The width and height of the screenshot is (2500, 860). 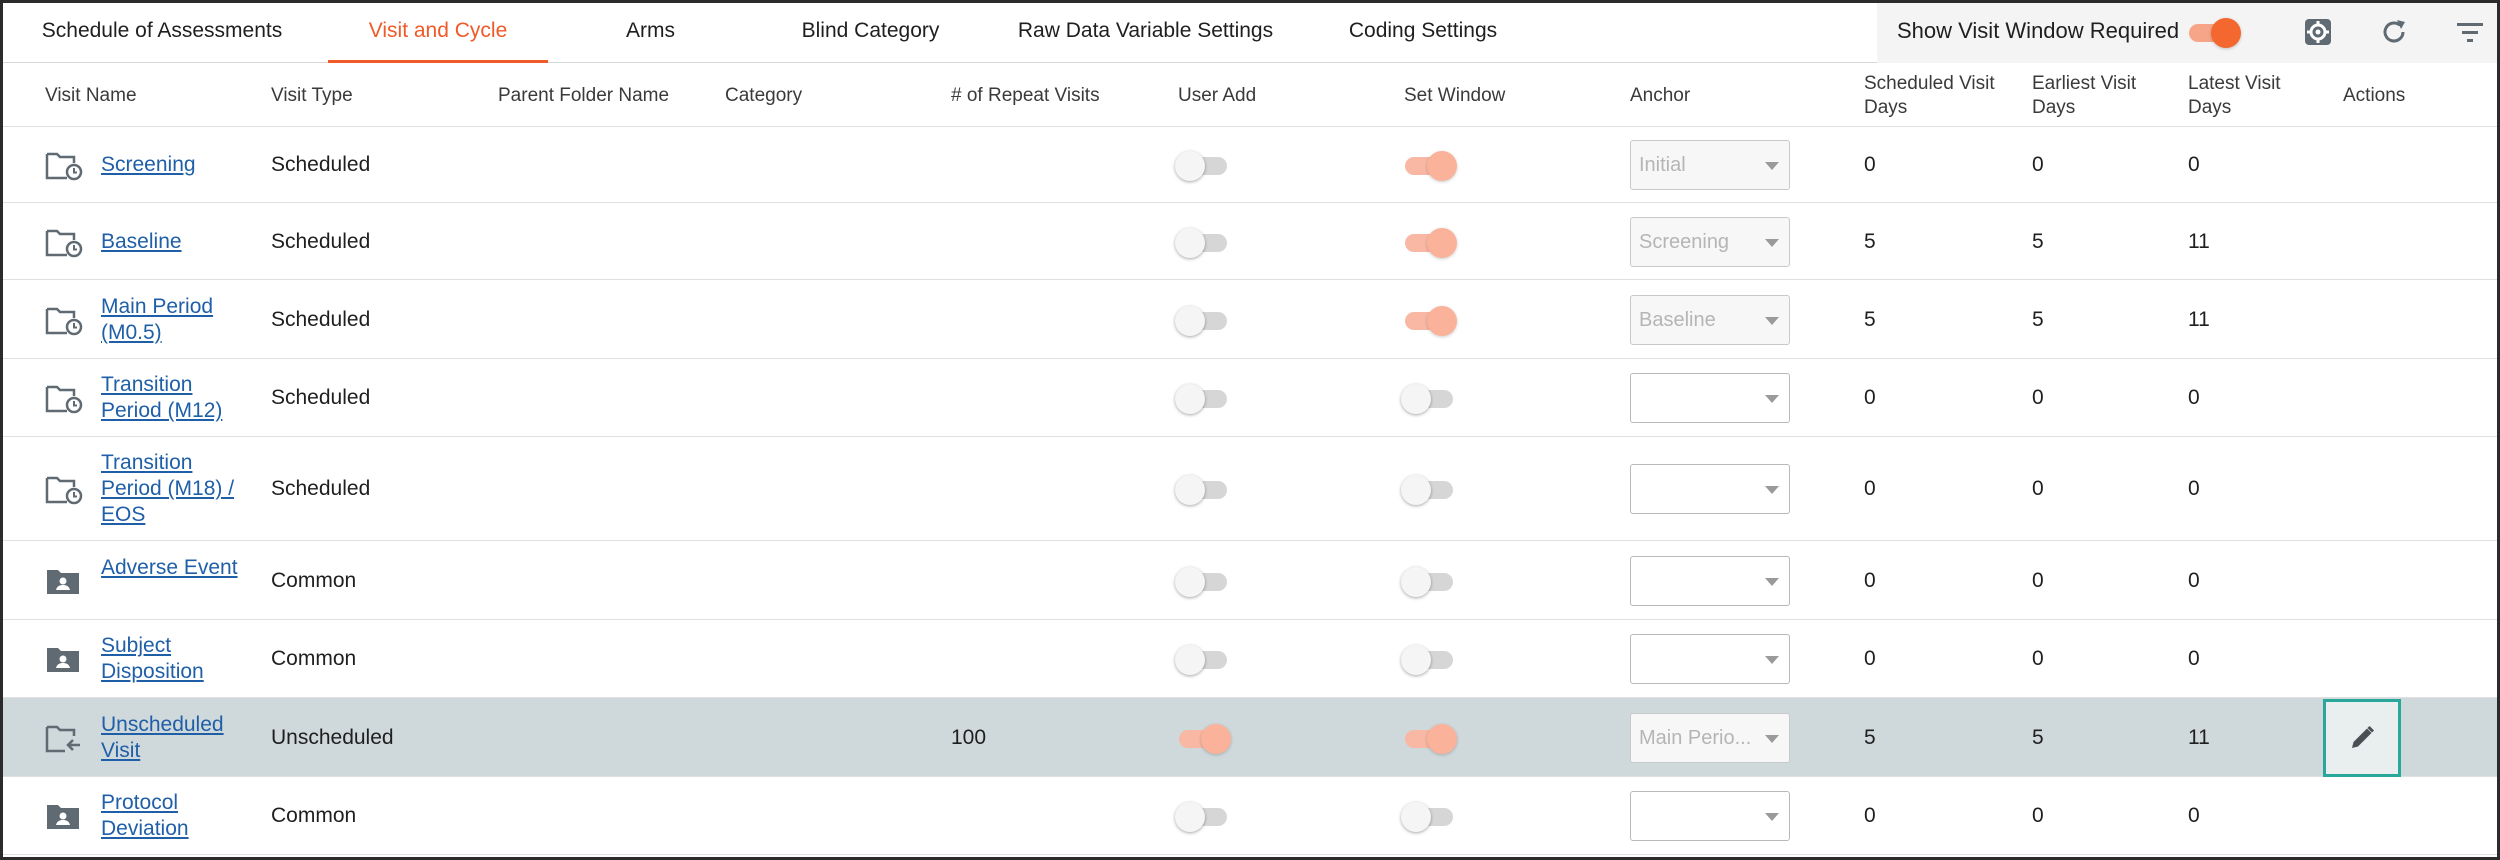 I want to click on col-scheduled-visit-days: Scheduled Visit Days, so click(x=1939, y=96).